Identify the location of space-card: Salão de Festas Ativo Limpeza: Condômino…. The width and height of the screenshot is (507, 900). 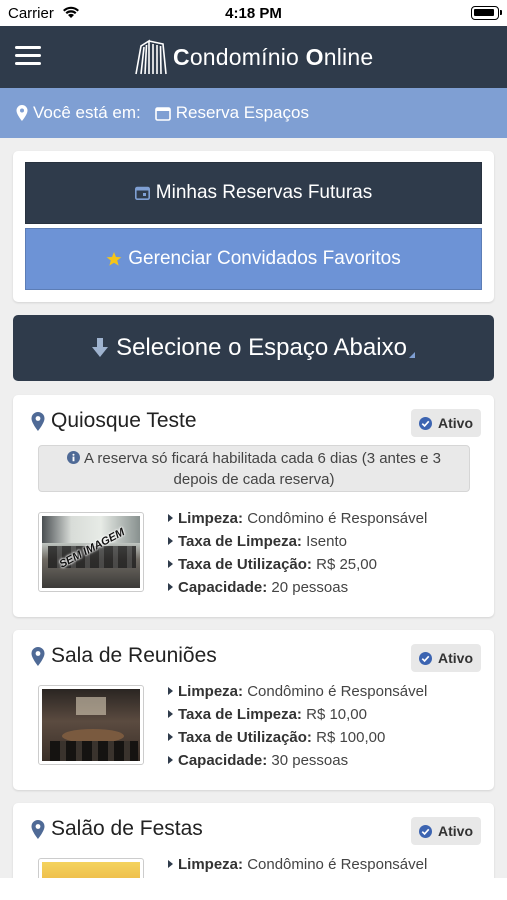
(253, 840).